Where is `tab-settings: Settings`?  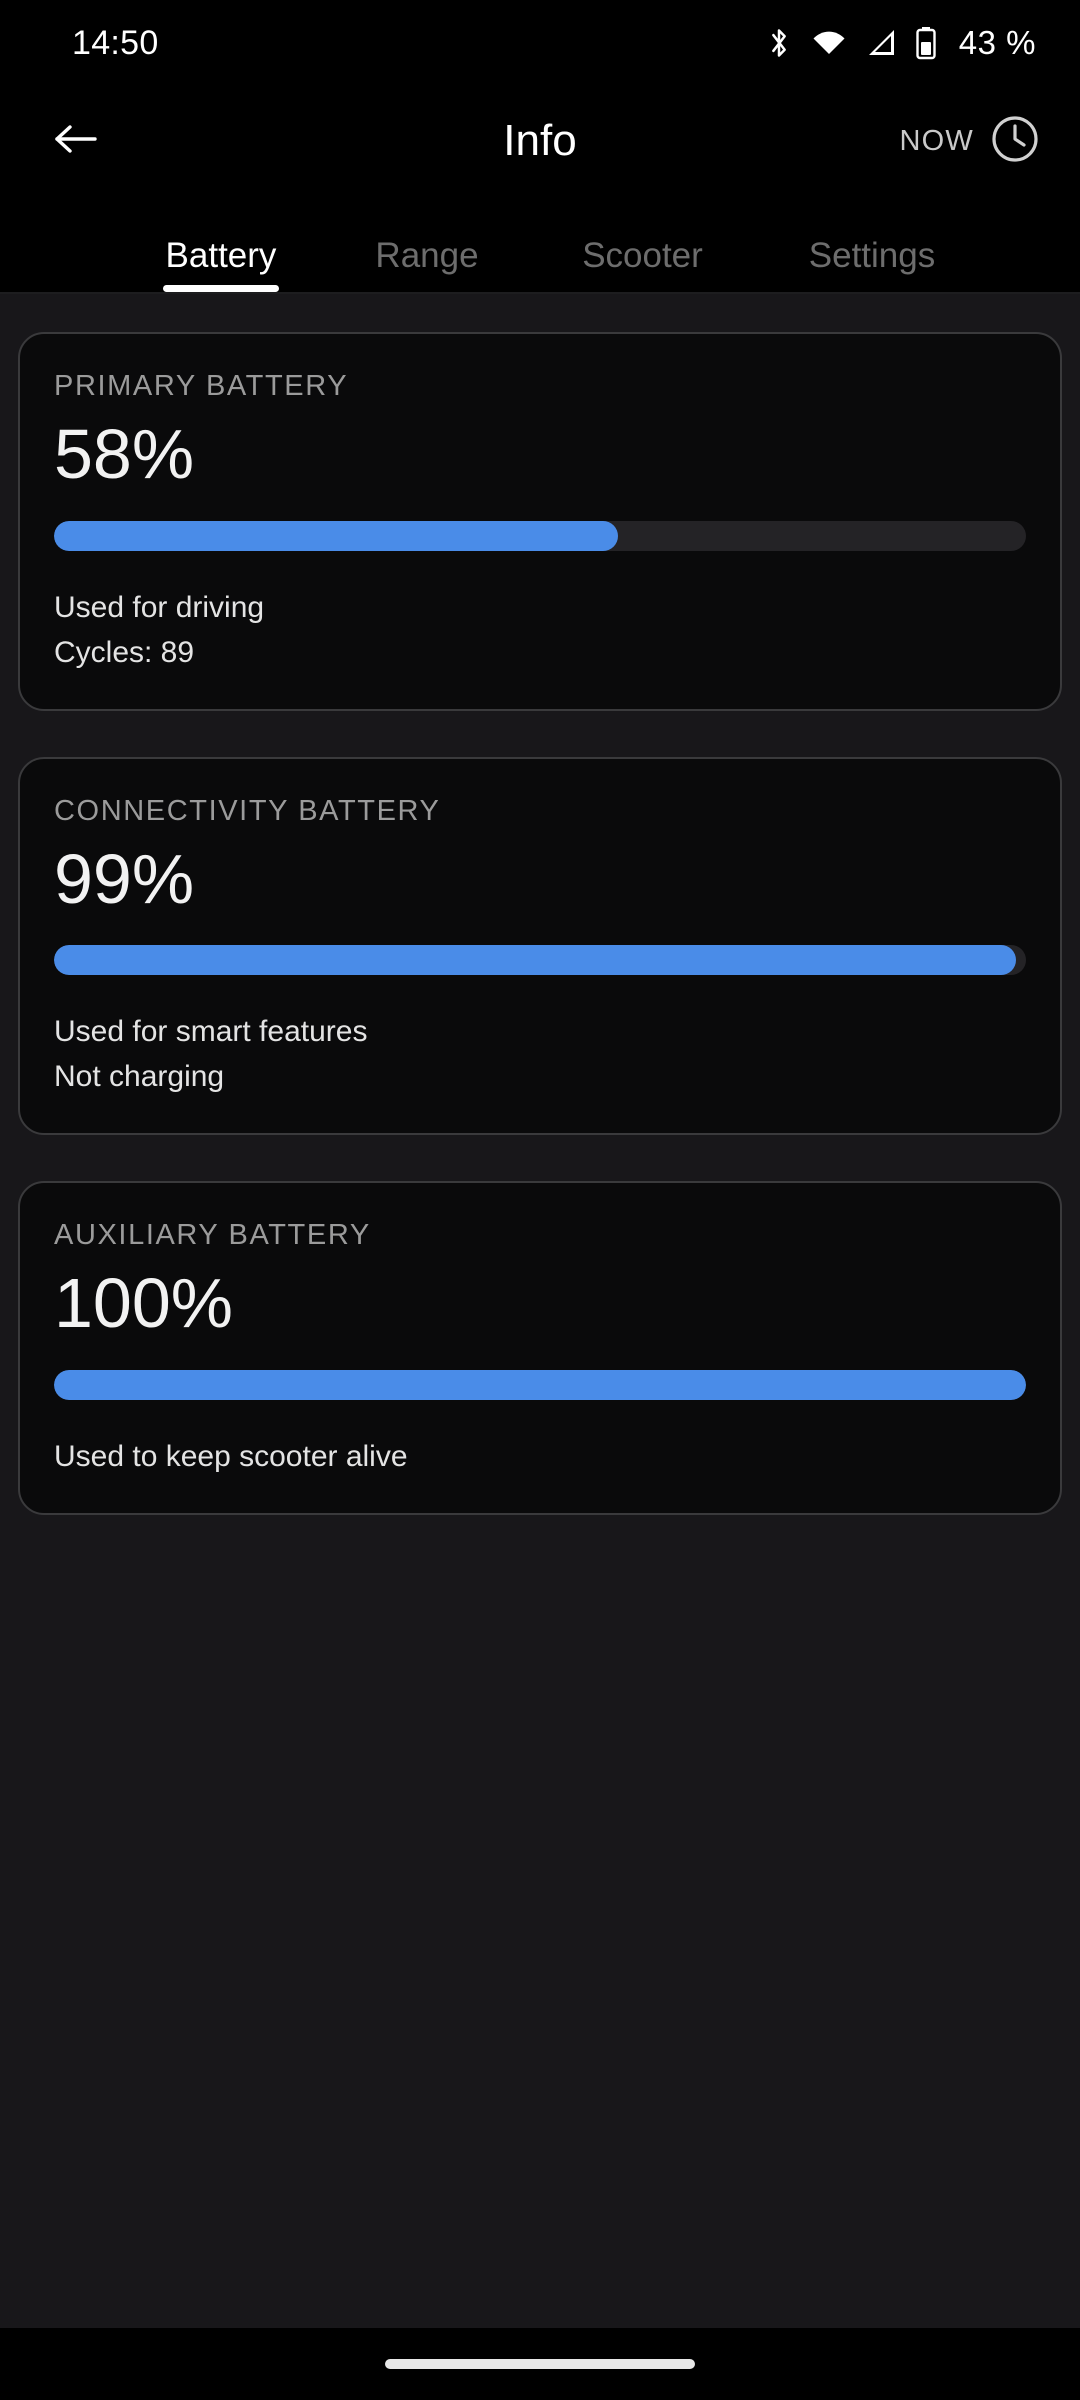 tab-settings: Settings is located at coordinates (872, 264).